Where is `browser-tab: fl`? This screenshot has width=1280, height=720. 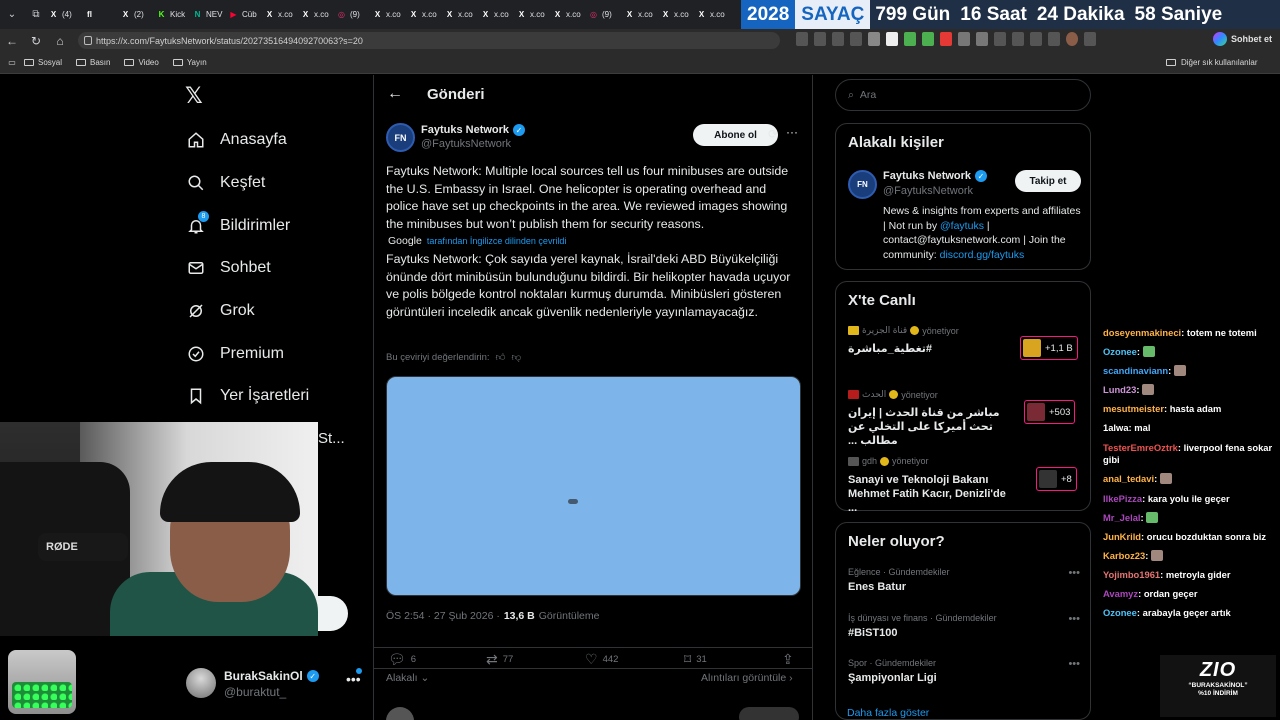 browser-tab: fl is located at coordinates (99, 15).